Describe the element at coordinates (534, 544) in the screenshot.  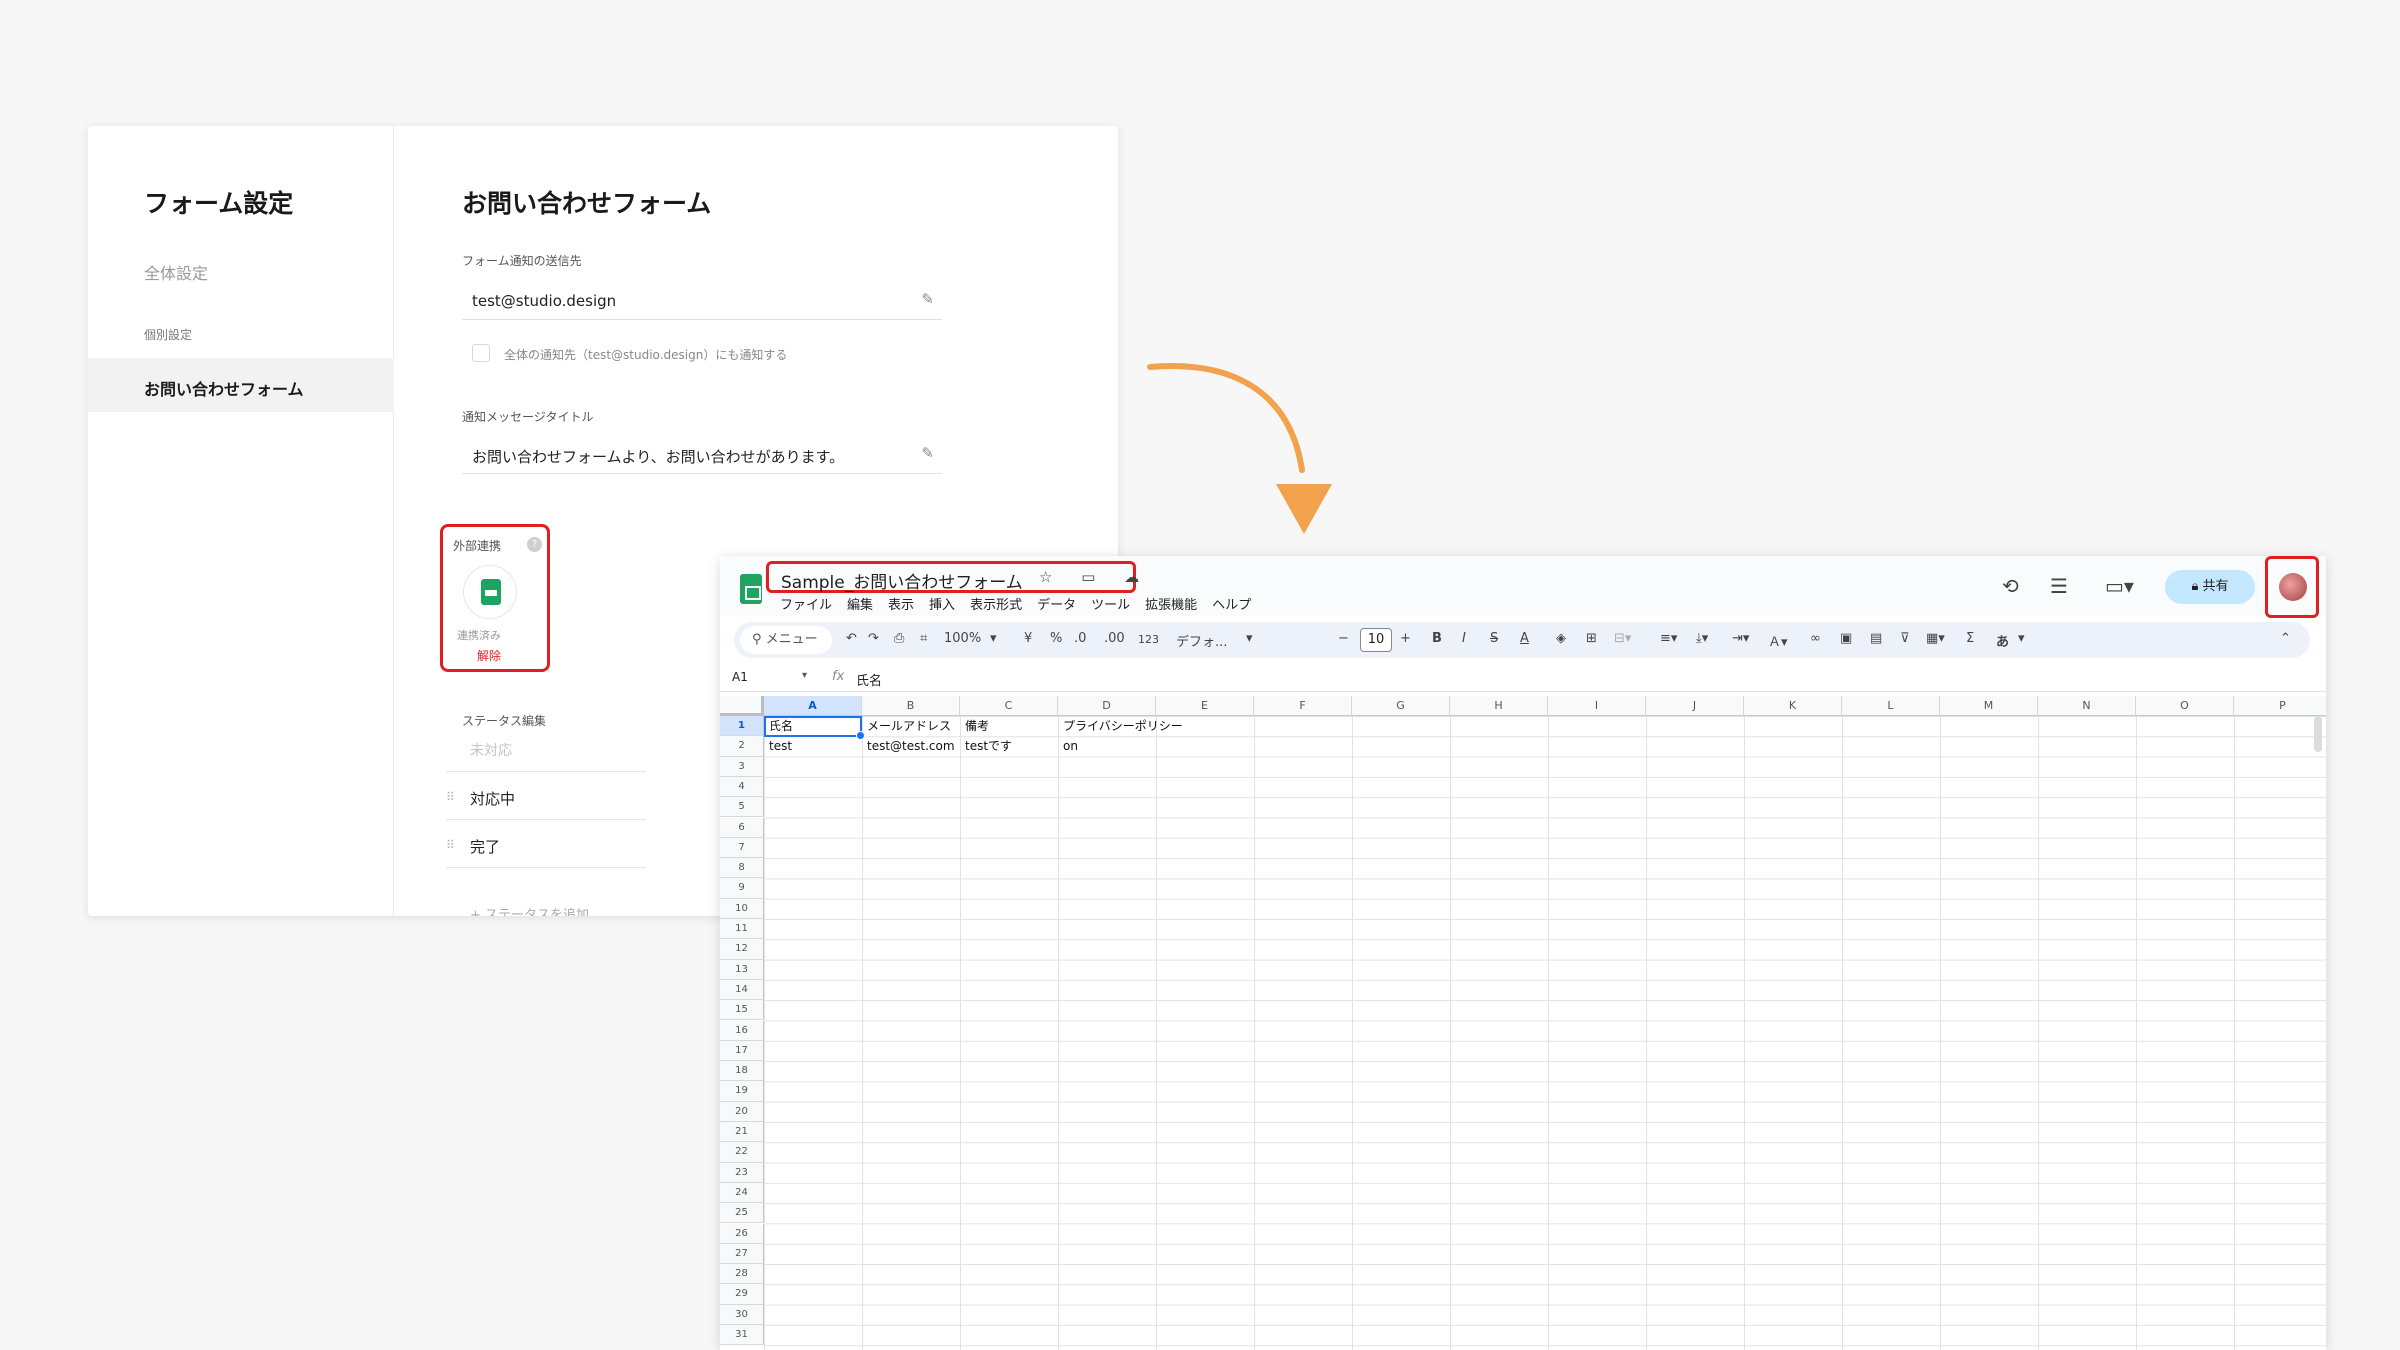
I see `help-icon: ?` at that location.